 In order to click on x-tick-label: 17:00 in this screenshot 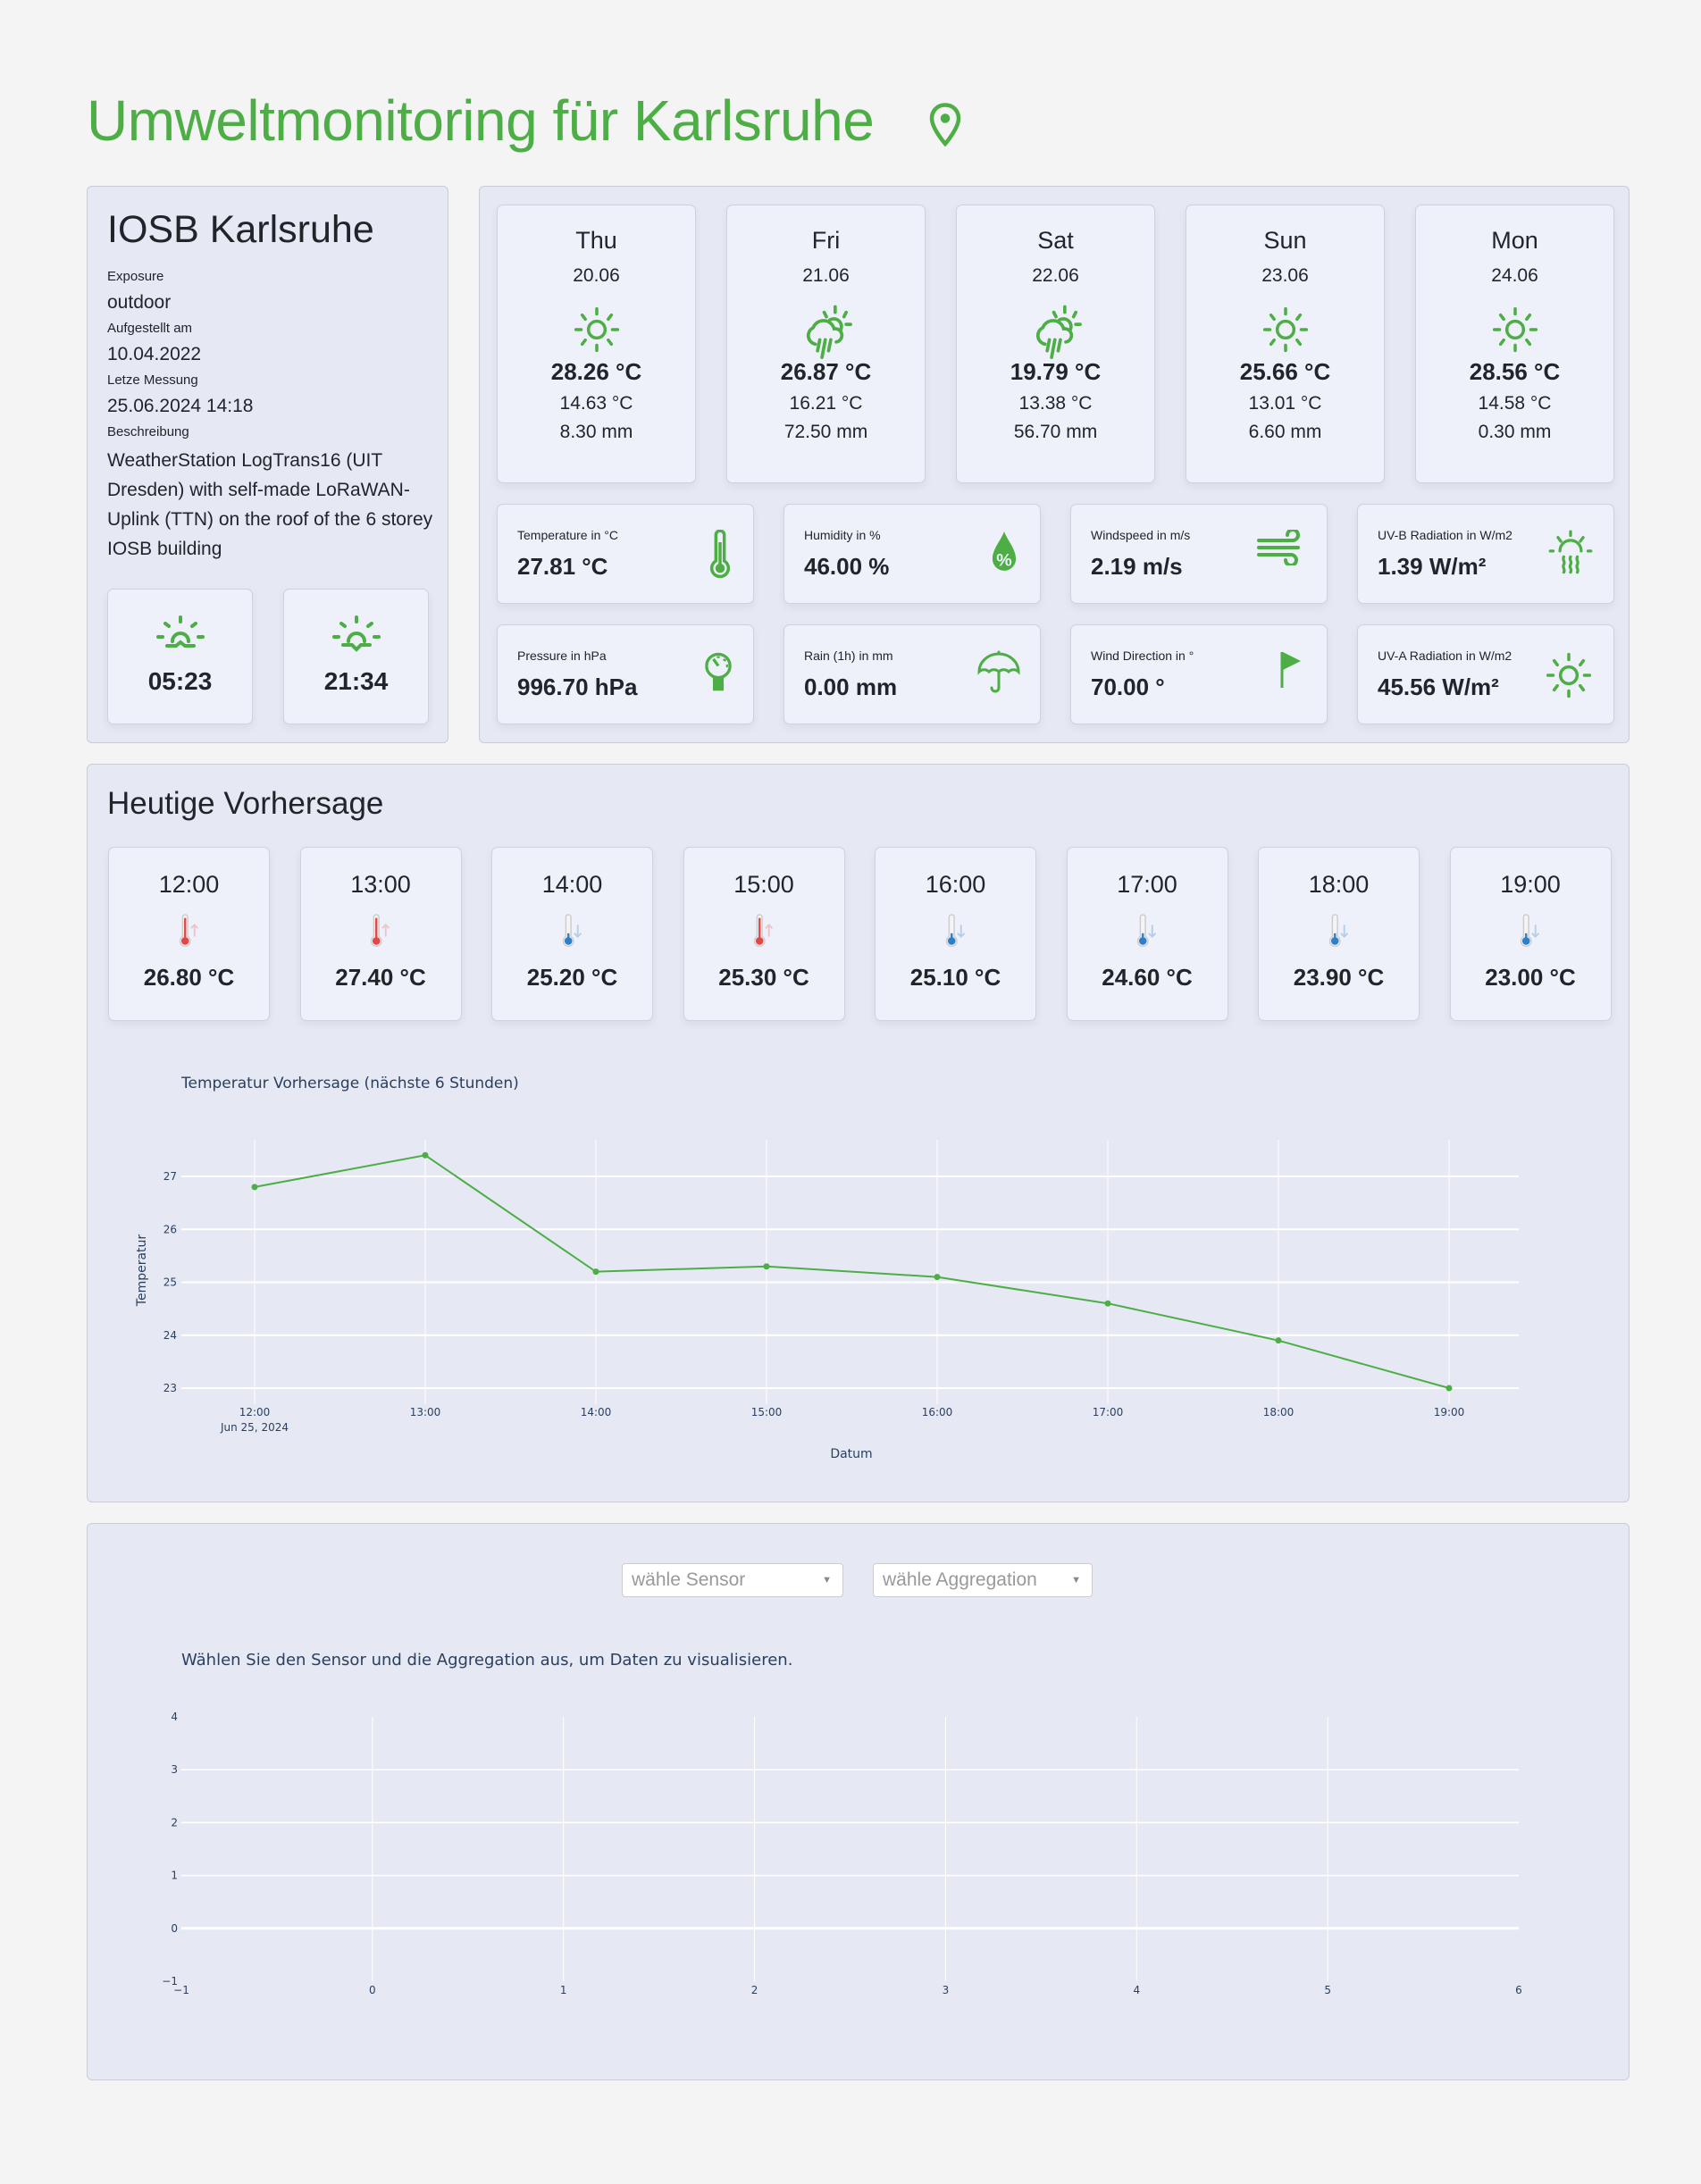, I will do `click(1108, 1412)`.